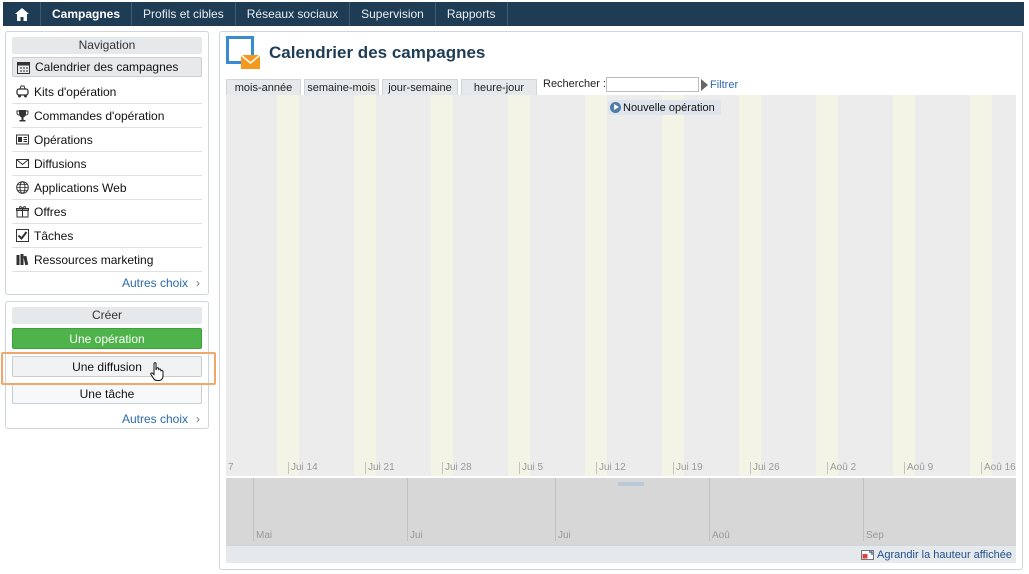 Image resolution: width=1029 pixels, height=574 pixels. What do you see at coordinates (918, 468) in the screenshot?
I see `timeline-date-label: Aoû 9` at bounding box center [918, 468].